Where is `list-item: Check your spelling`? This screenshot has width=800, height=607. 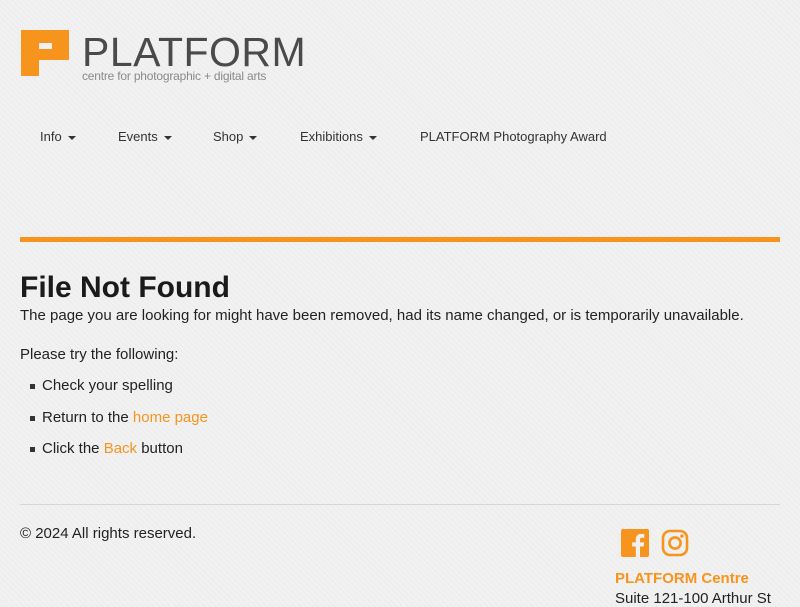
list-item: Check your spelling is located at coordinates (118, 393).